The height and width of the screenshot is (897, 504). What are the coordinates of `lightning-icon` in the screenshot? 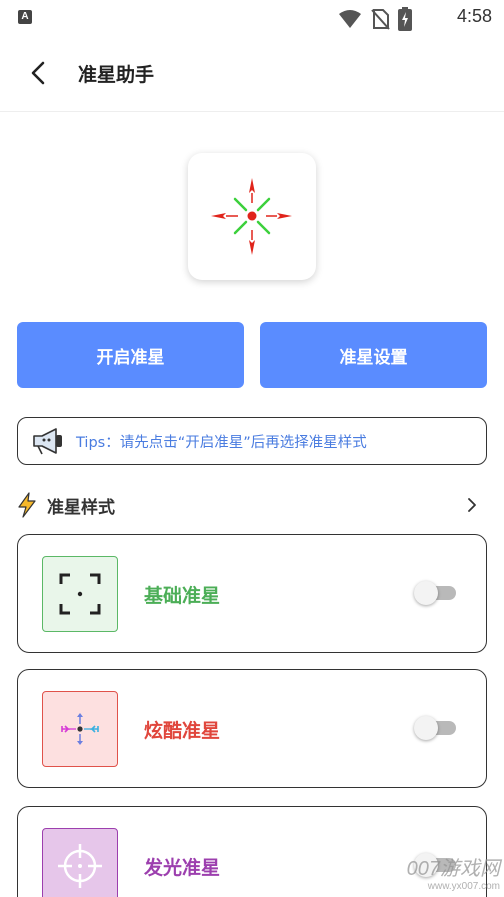 It's located at (27, 505).